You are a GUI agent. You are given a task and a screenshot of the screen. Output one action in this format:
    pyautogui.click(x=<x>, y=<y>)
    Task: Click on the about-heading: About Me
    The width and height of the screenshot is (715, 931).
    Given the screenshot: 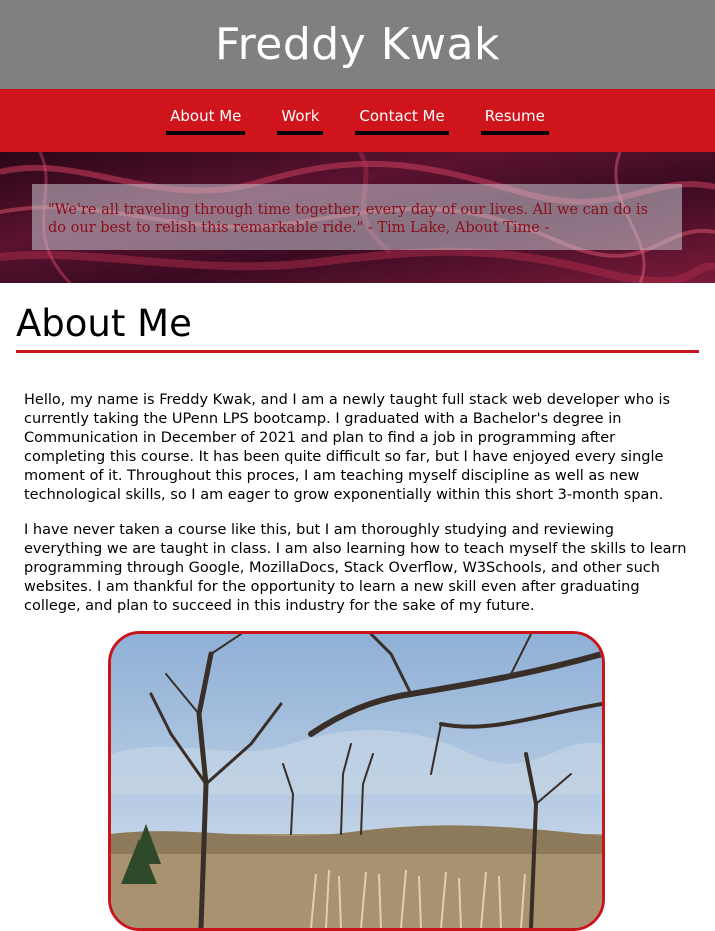 What is the action you would take?
    pyautogui.click(x=104, y=323)
    